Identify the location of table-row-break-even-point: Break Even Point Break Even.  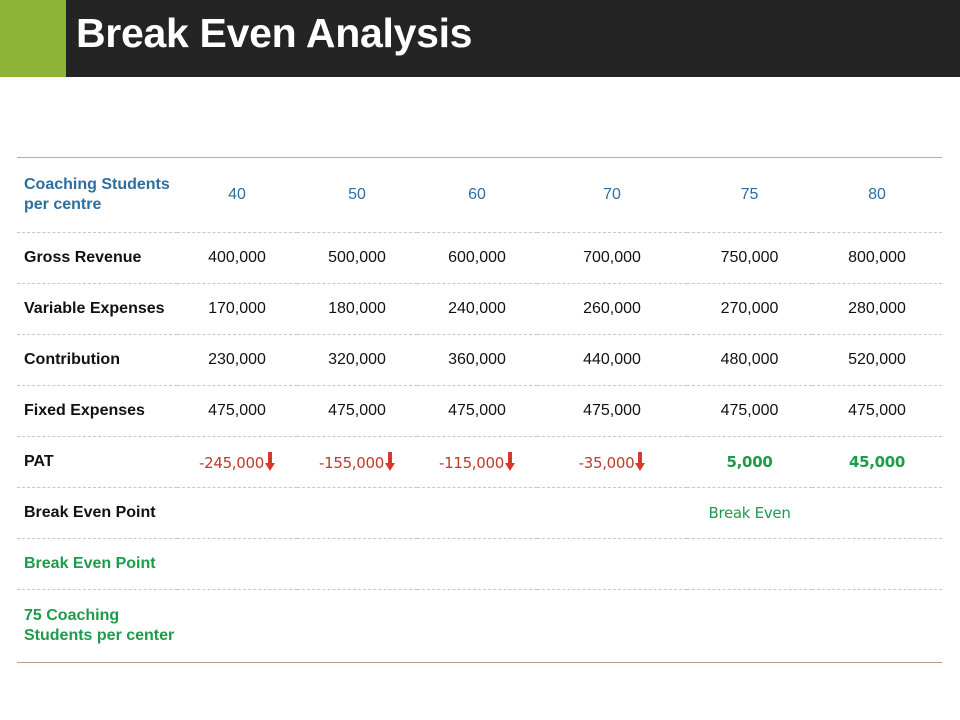
(479, 513).